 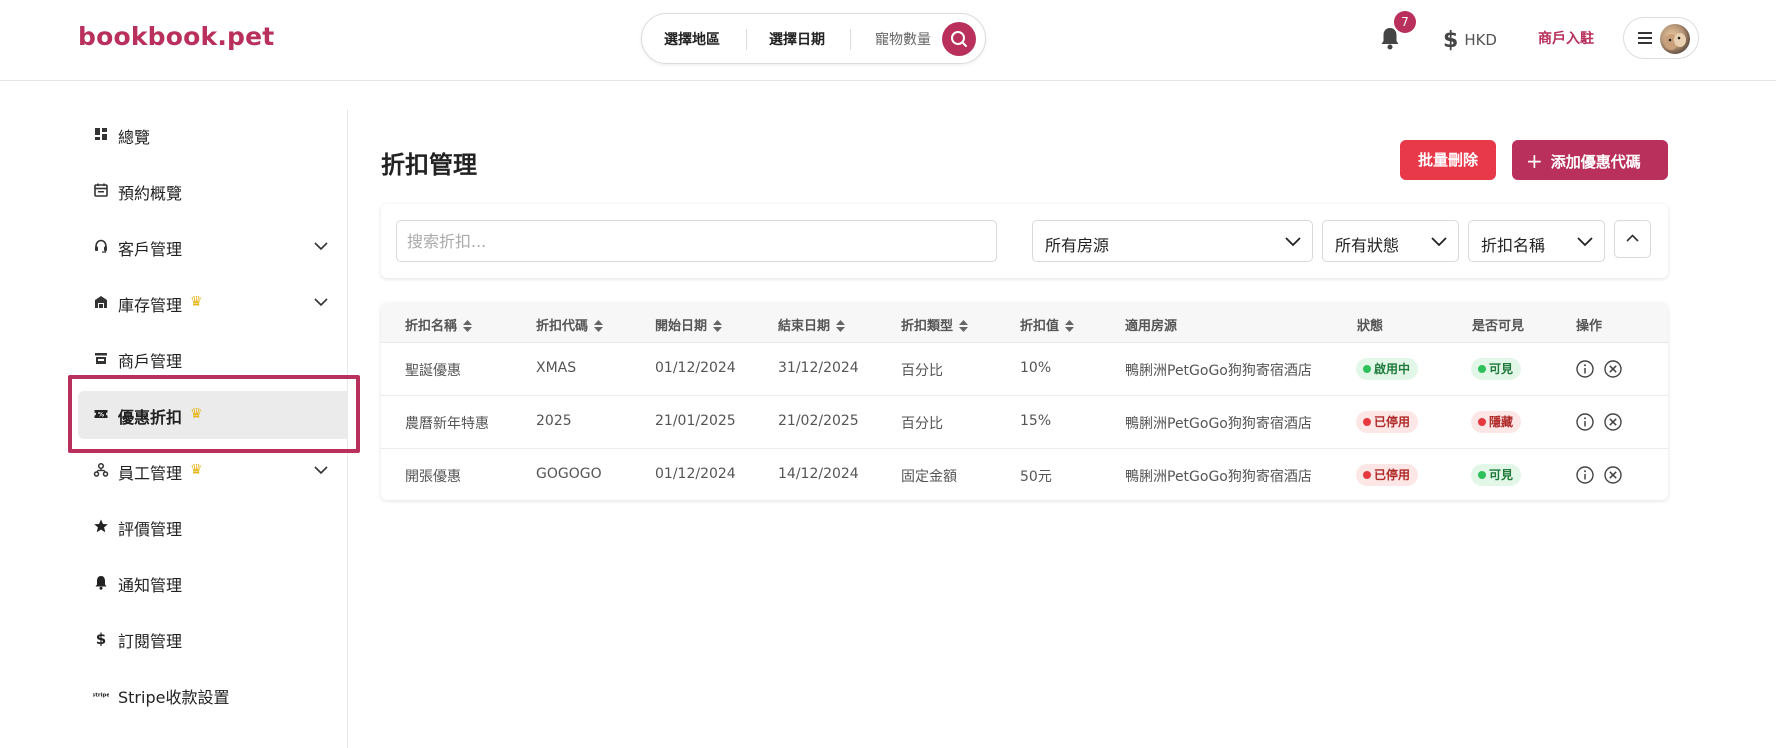 What do you see at coordinates (812, 324) in the screenshot?
I see `column-header-end-date: 結束日期` at bounding box center [812, 324].